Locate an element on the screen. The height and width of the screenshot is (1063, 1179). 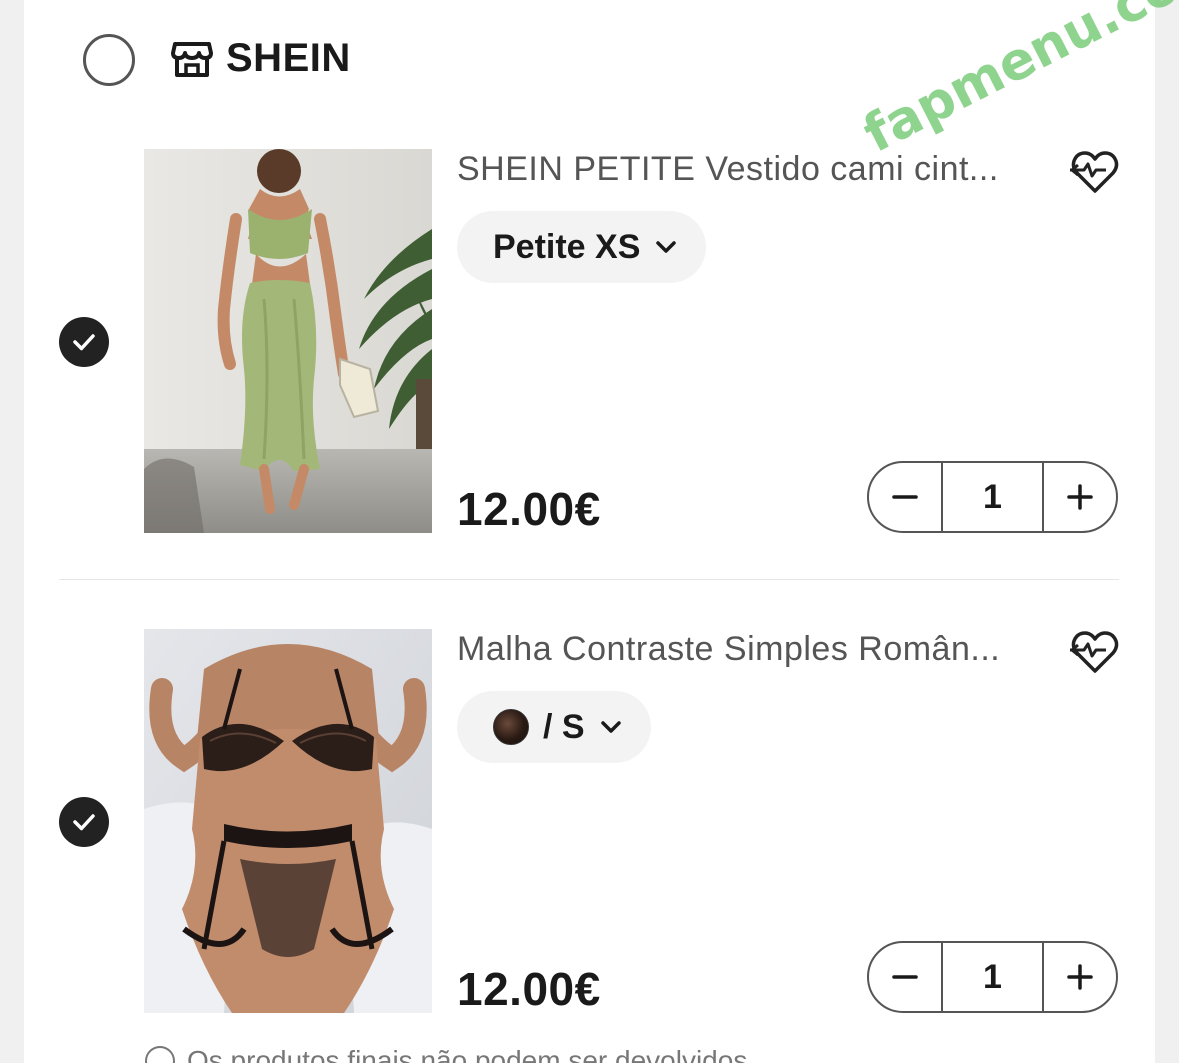
store-name: SHEIN is located at coordinates (288, 58).